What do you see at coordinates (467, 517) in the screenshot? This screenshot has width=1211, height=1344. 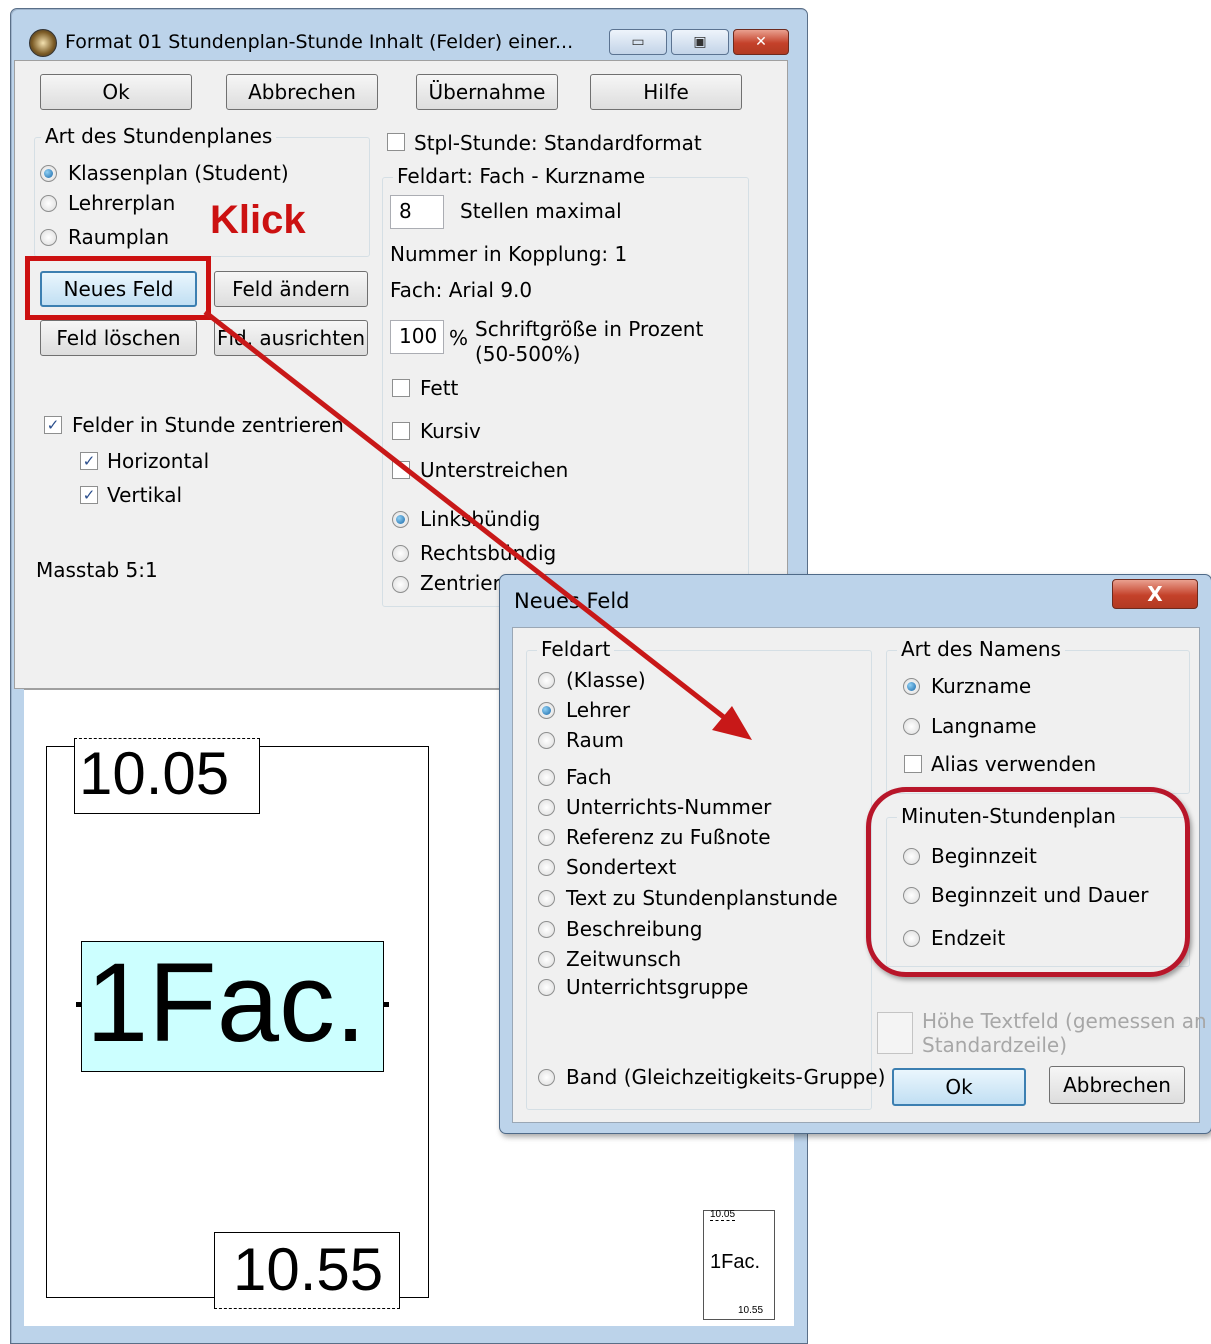 I see `arrow-line` at bounding box center [467, 517].